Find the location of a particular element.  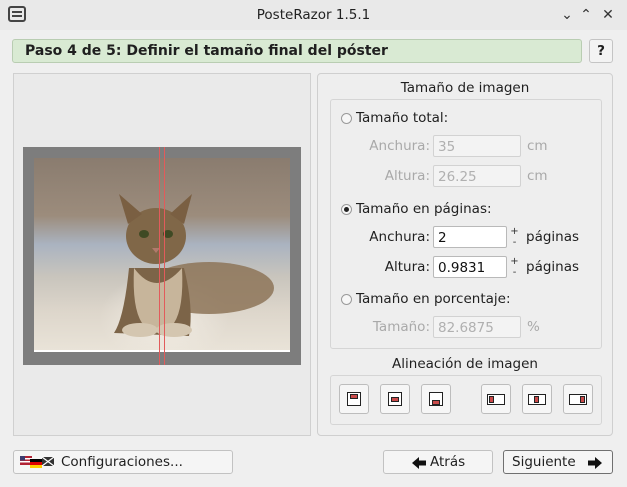

minimize-button: ⌄ is located at coordinates (567, 15).